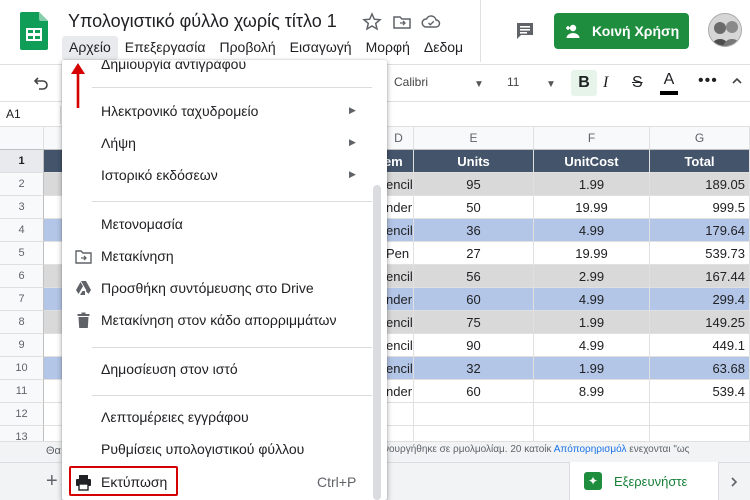 The height and width of the screenshot is (500, 750). Describe the element at coordinates (479, 84) in the screenshot. I see `font-family-dropdown-icon: ▼` at that location.